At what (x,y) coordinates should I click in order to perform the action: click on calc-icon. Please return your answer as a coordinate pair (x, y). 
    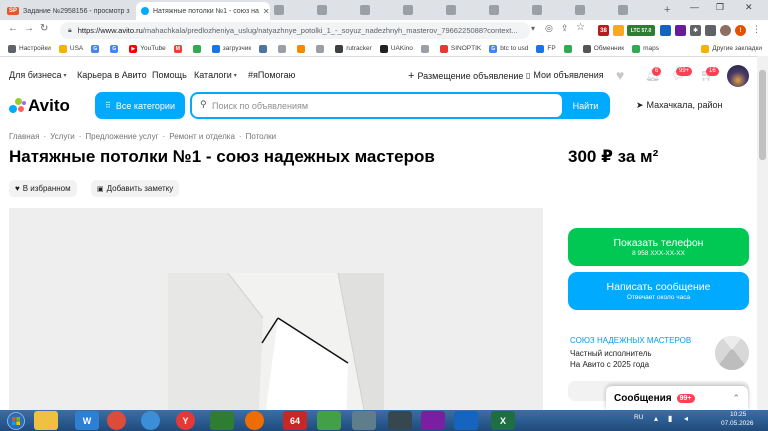
    Looking at the image, I should click on (364, 420).